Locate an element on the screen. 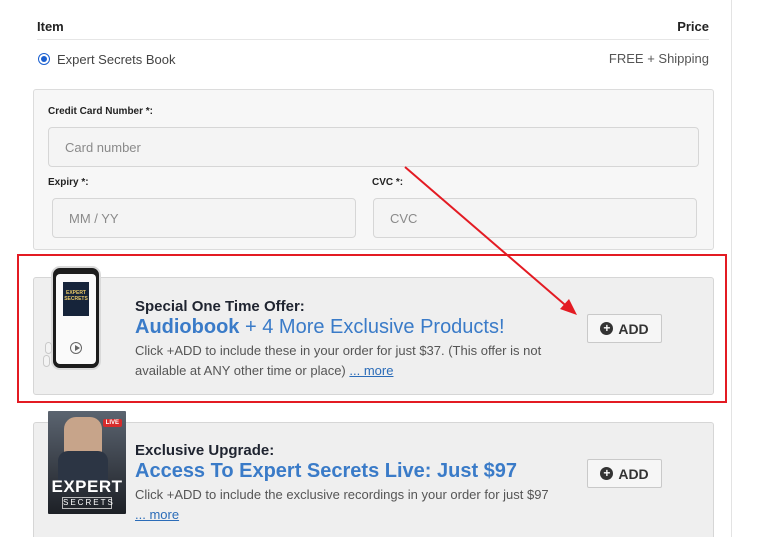  cvc-input: CVC is located at coordinates (535, 218).